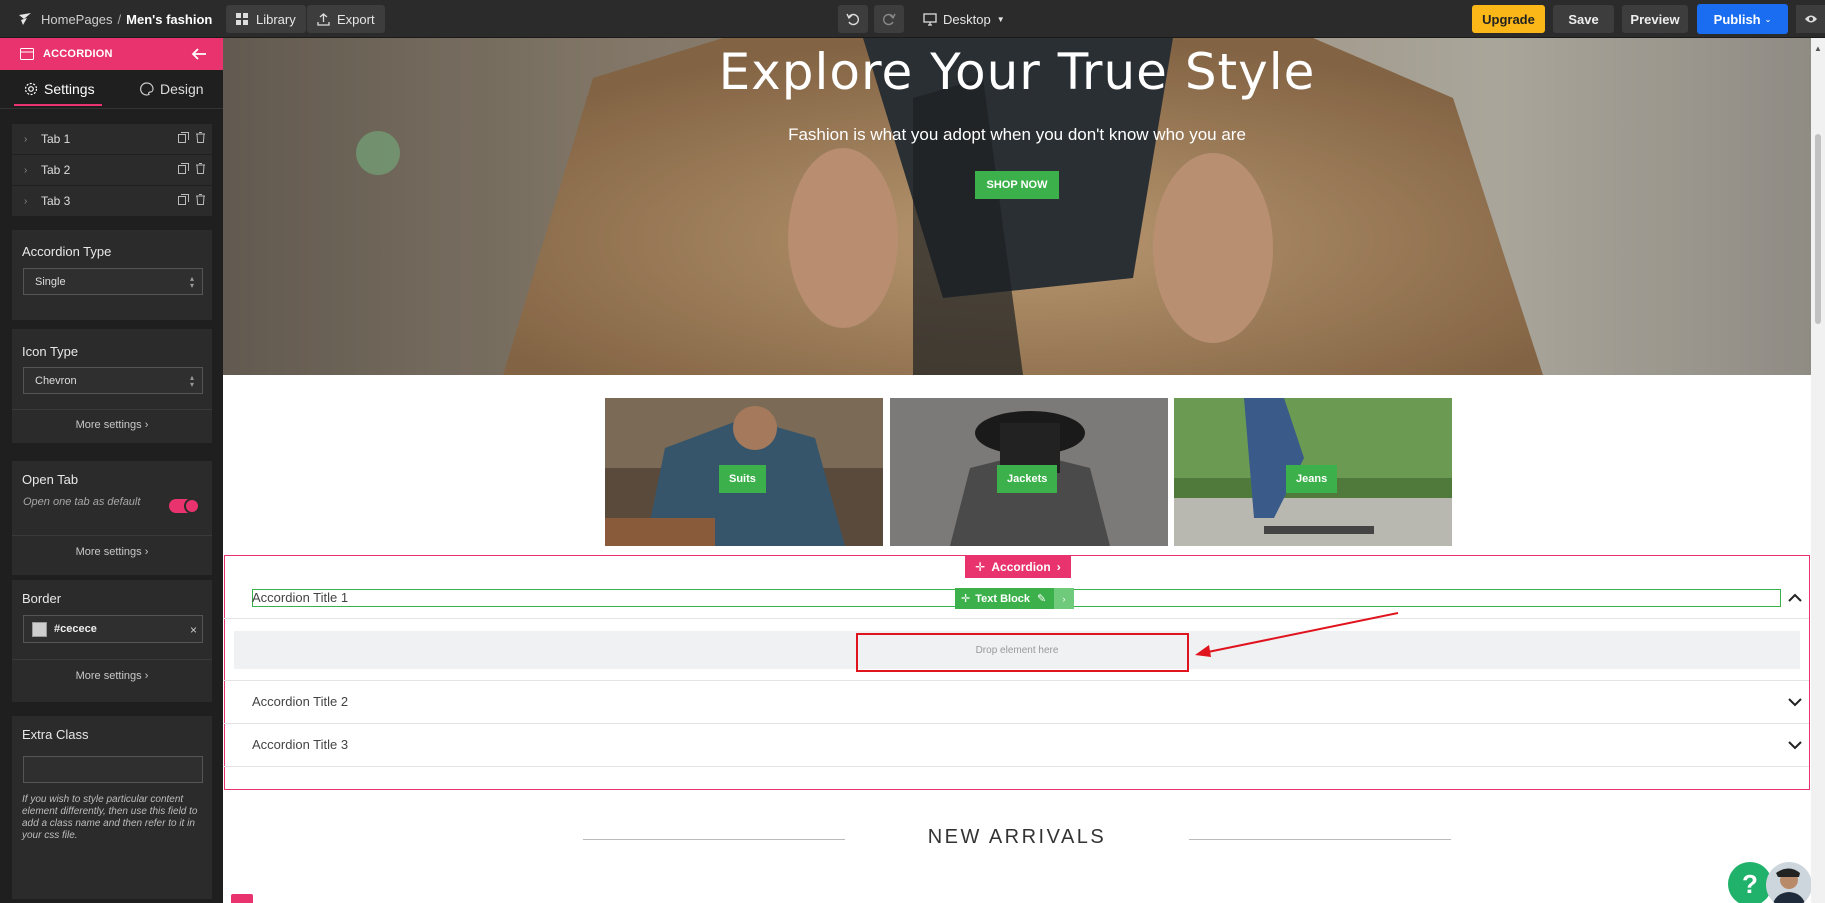 The width and height of the screenshot is (1825, 903). Describe the element at coordinates (25, 19) in the screenshot. I see `brand-logo-icon` at that location.